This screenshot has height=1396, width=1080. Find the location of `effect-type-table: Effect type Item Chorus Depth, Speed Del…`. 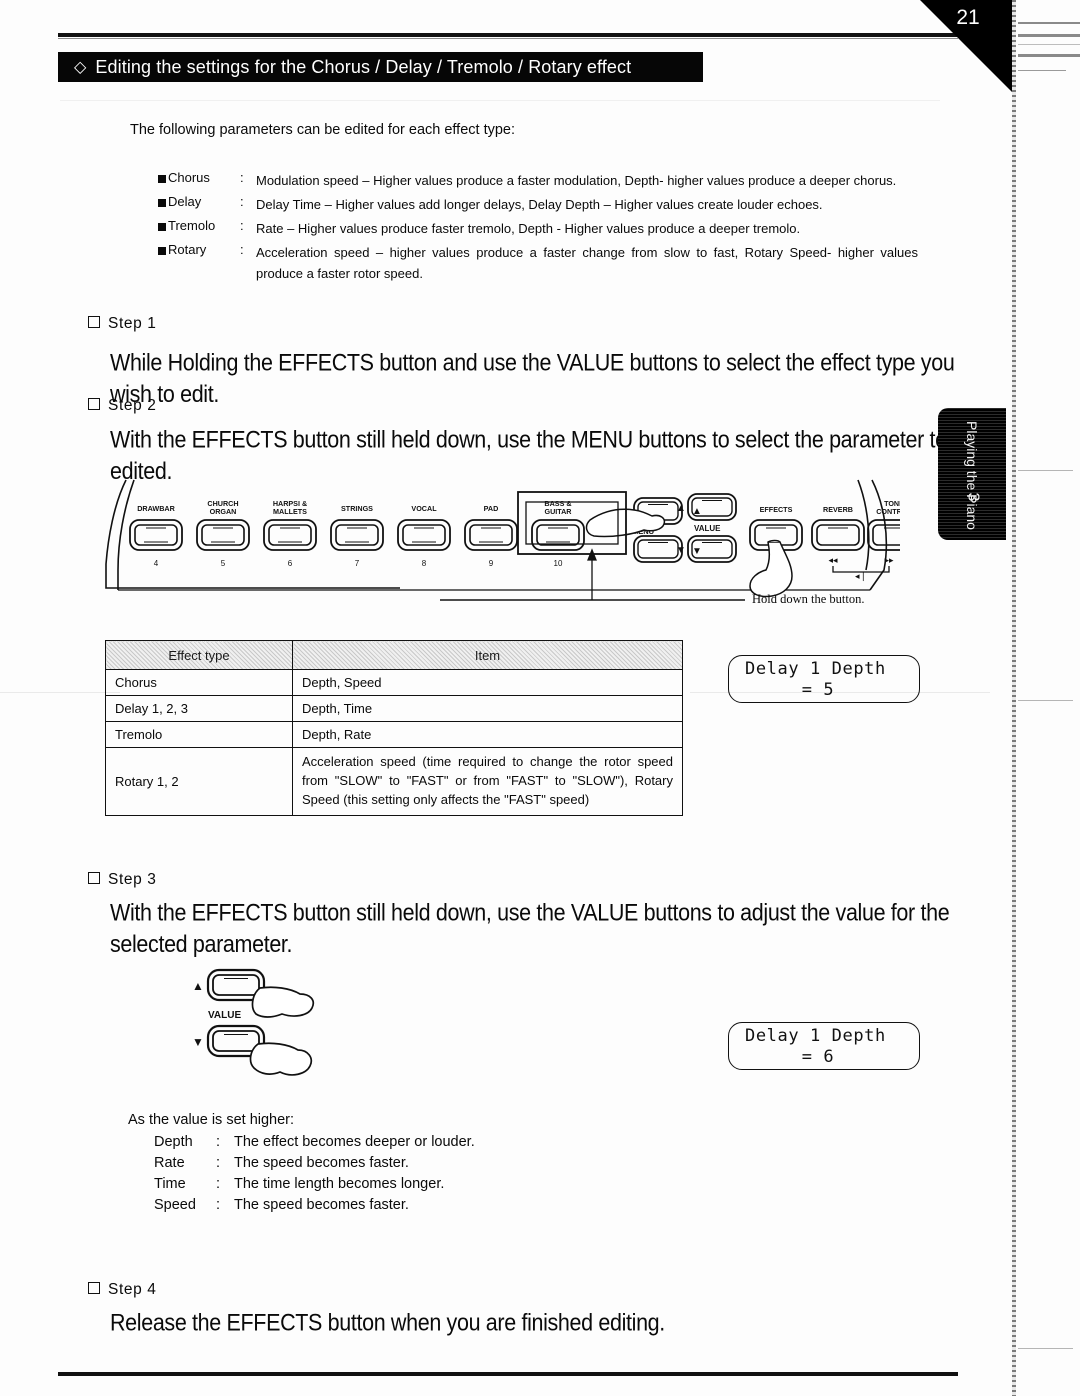

effect-type-table: Effect type Item Chorus Depth, Speed Del… is located at coordinates (394, 728).